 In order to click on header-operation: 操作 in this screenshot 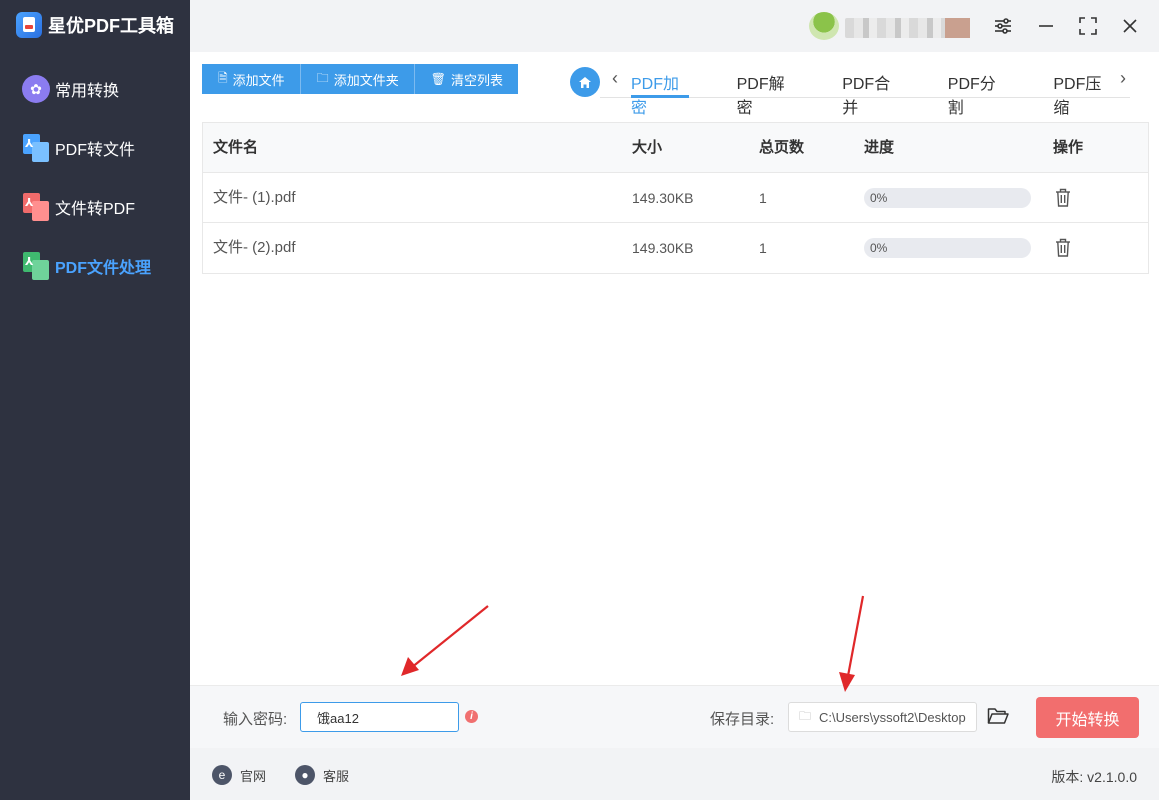, I will do `click(1068, 147)`.